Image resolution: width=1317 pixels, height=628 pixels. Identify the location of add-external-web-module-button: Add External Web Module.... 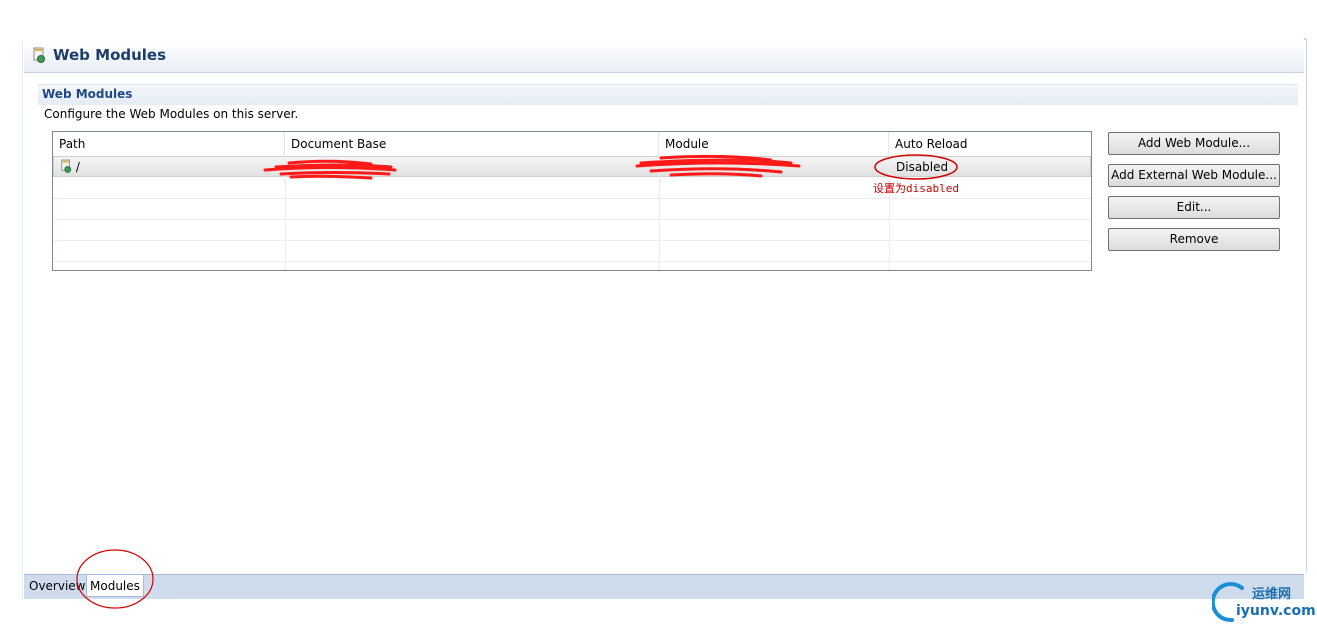
(1194, 175).